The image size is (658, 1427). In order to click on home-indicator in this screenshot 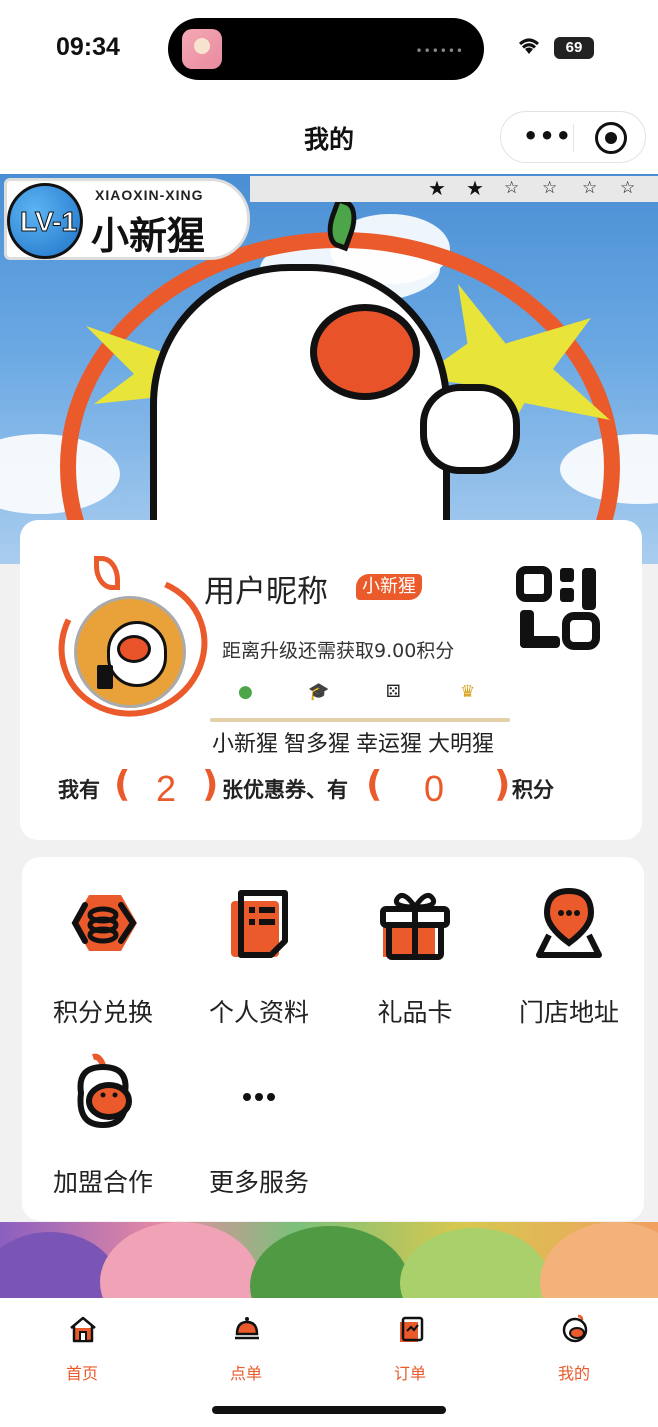, I will do `click(329, 1410)`.